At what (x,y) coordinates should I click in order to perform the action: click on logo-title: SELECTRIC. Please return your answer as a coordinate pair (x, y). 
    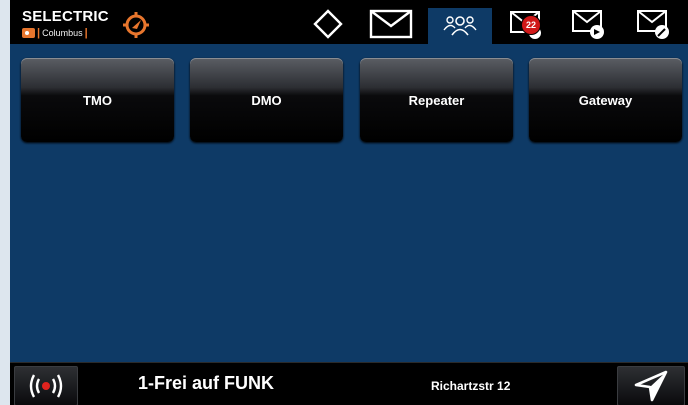
    Looking at the image, I should click on (65, 16).